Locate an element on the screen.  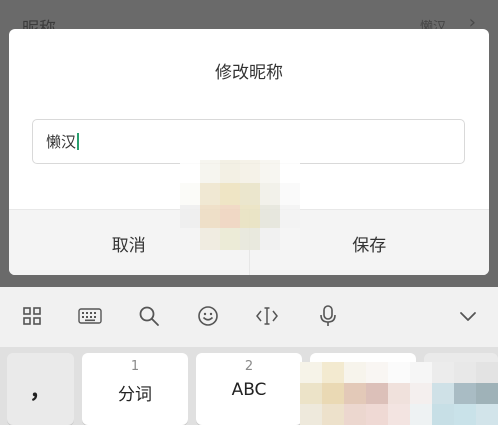
key-1-segment: 1 分词 is located at coordinates (135, 389).